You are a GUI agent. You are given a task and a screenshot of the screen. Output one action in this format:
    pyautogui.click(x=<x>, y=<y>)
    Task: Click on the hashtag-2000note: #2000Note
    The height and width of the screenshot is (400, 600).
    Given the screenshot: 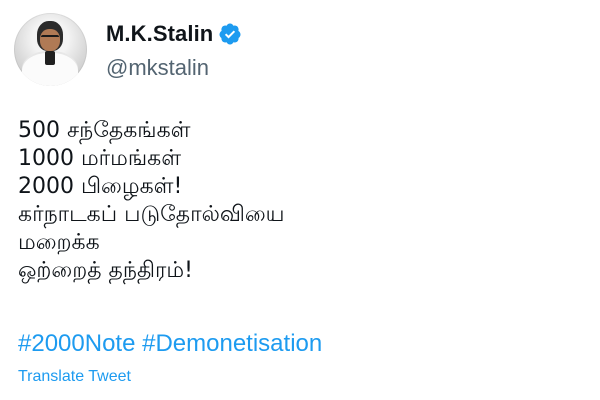 What is the action you would take?
    pyautogui.click(x=76, y=343)
    